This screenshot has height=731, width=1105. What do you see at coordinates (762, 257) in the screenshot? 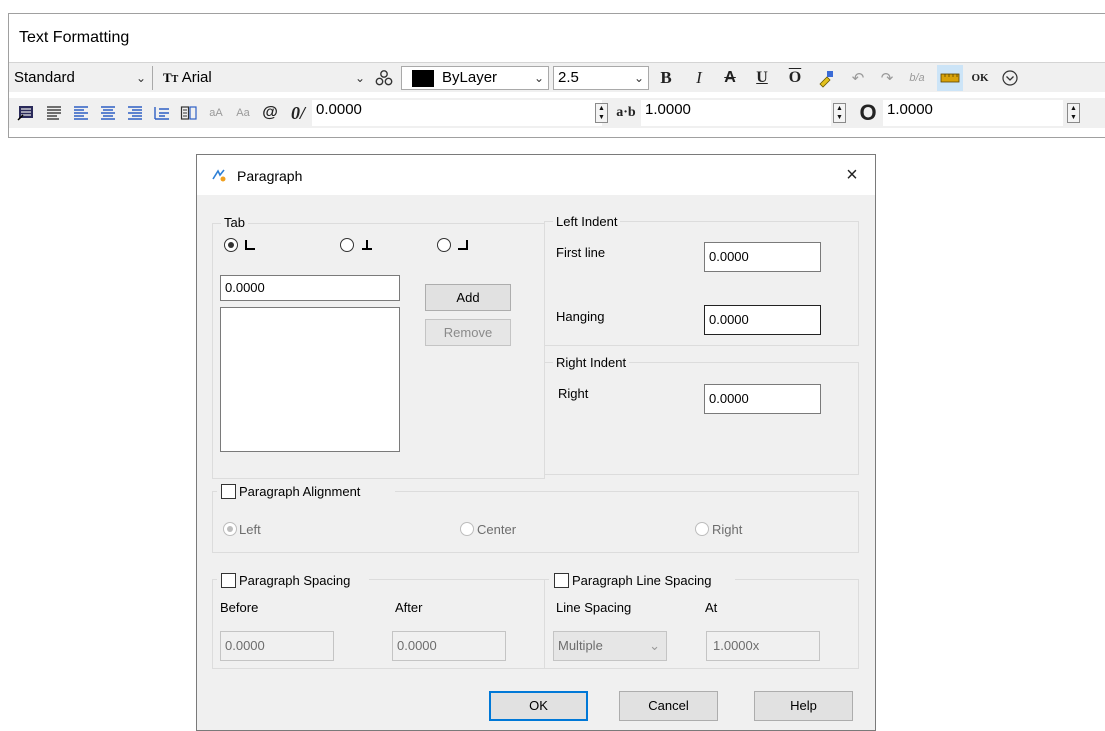
I see `first-line-input: 0.0000` at bounding box center [762, 257].